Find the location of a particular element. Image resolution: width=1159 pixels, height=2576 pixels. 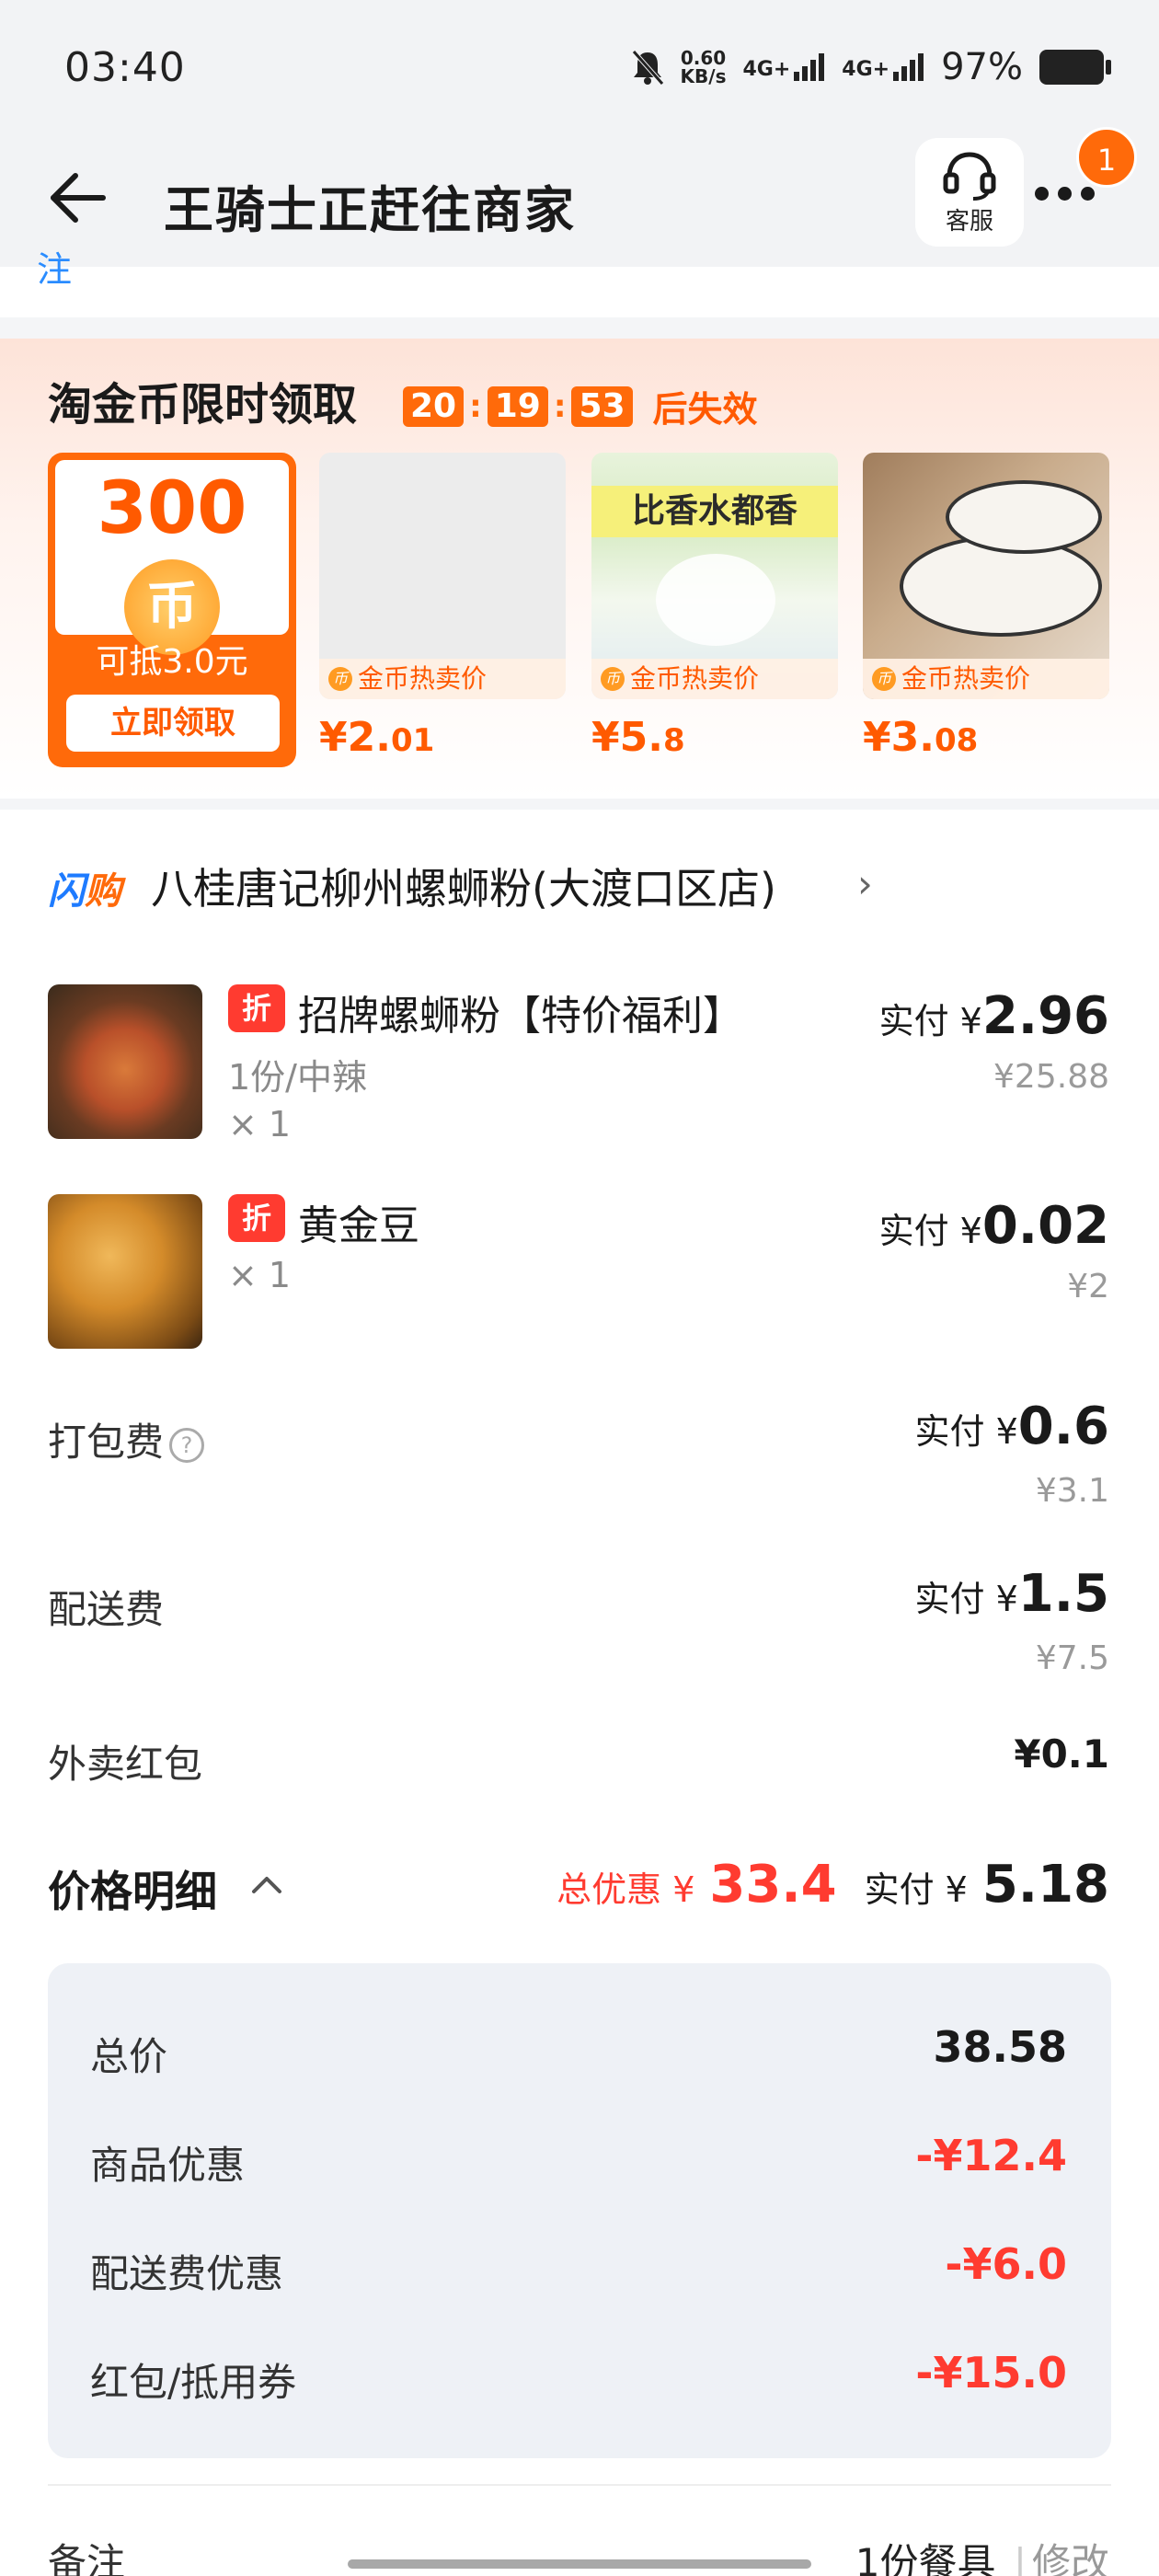

chevron-right-icon: › is located at coordinates (865, 883).